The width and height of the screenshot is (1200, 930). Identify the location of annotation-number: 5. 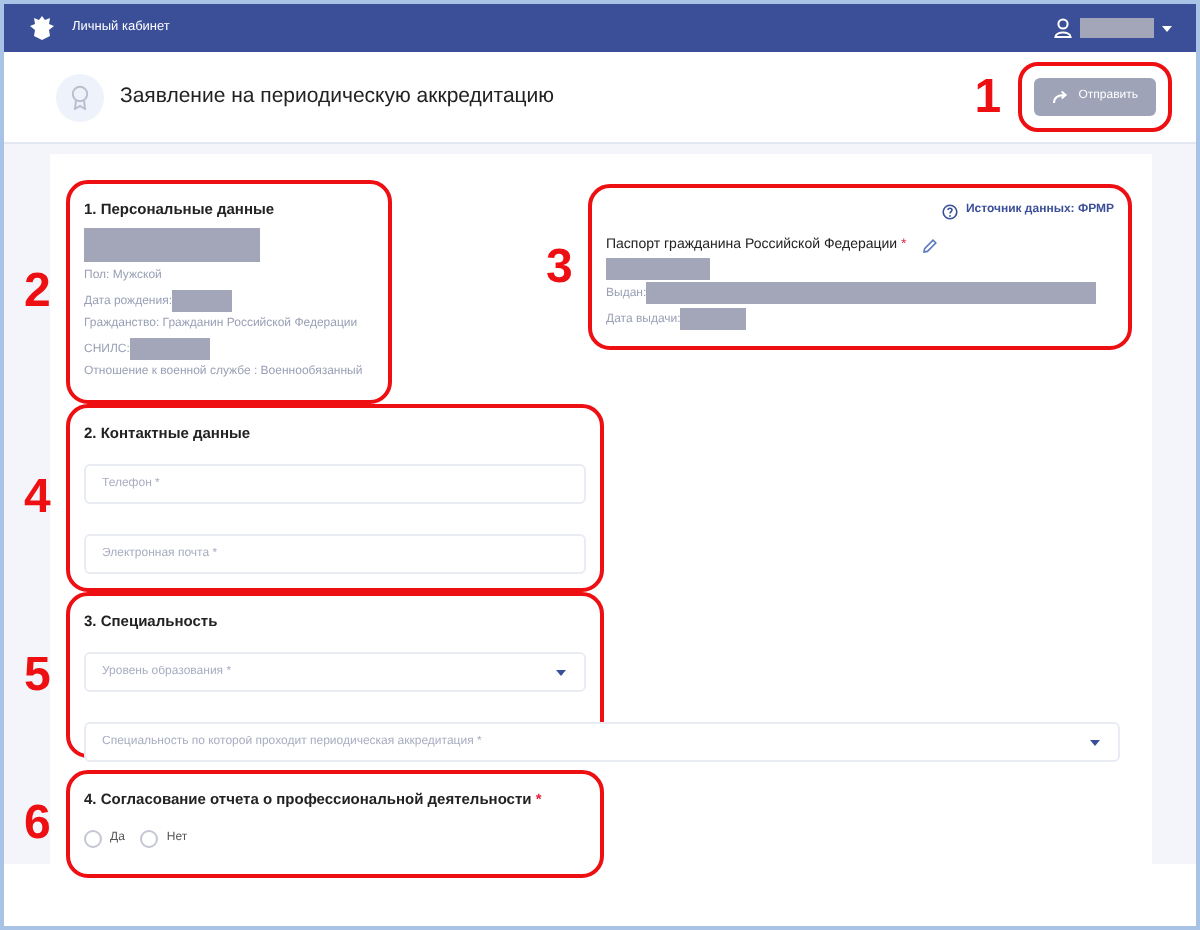
(37, 675).